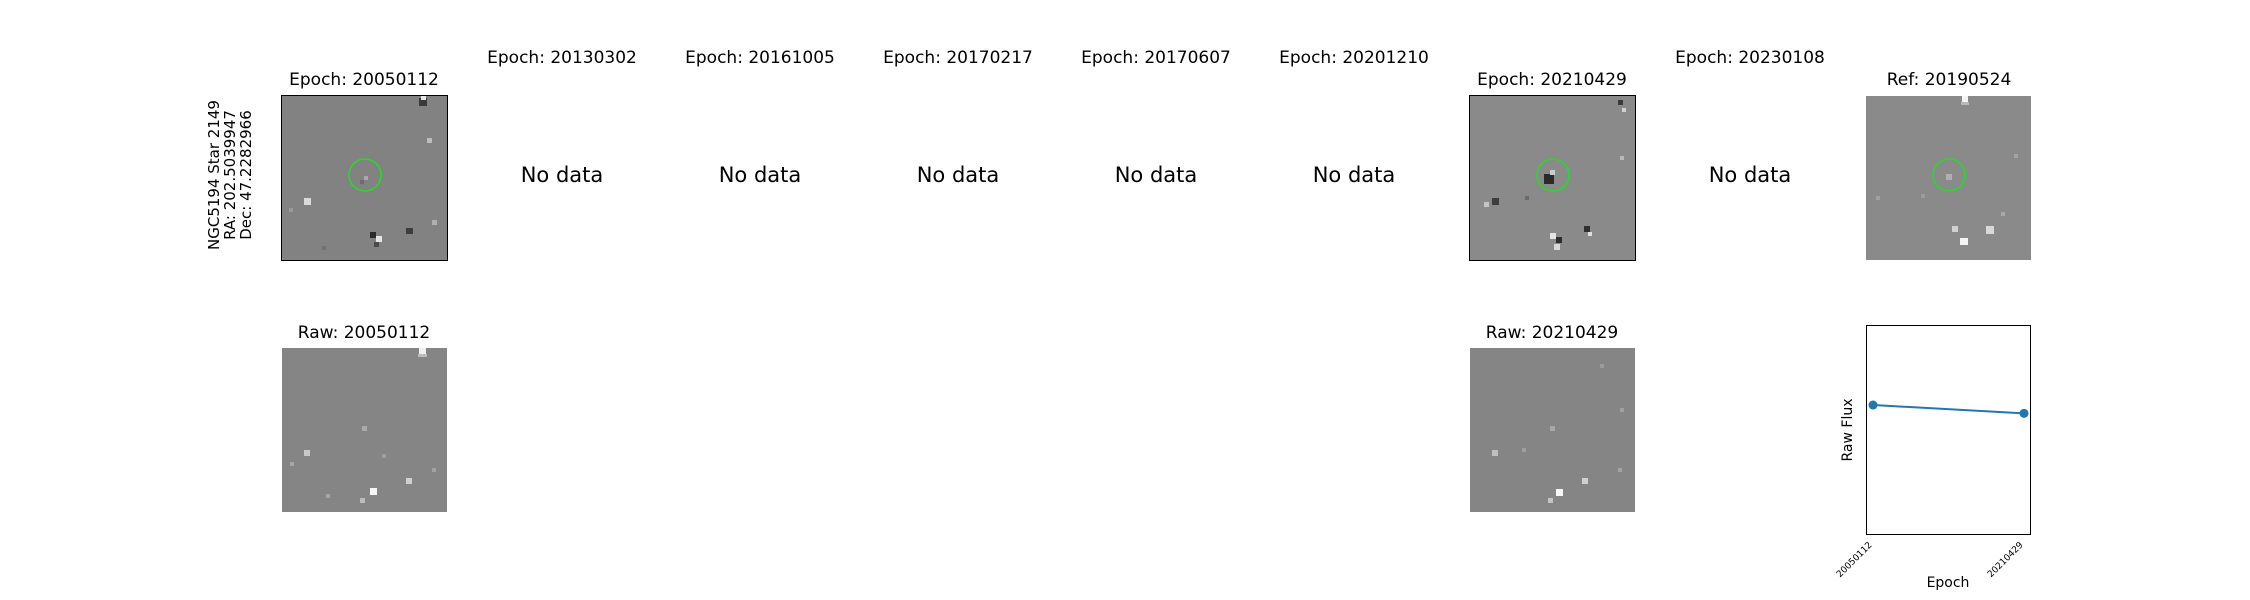  I want to click on no-data-20201210: No data, so click(1354, 175).